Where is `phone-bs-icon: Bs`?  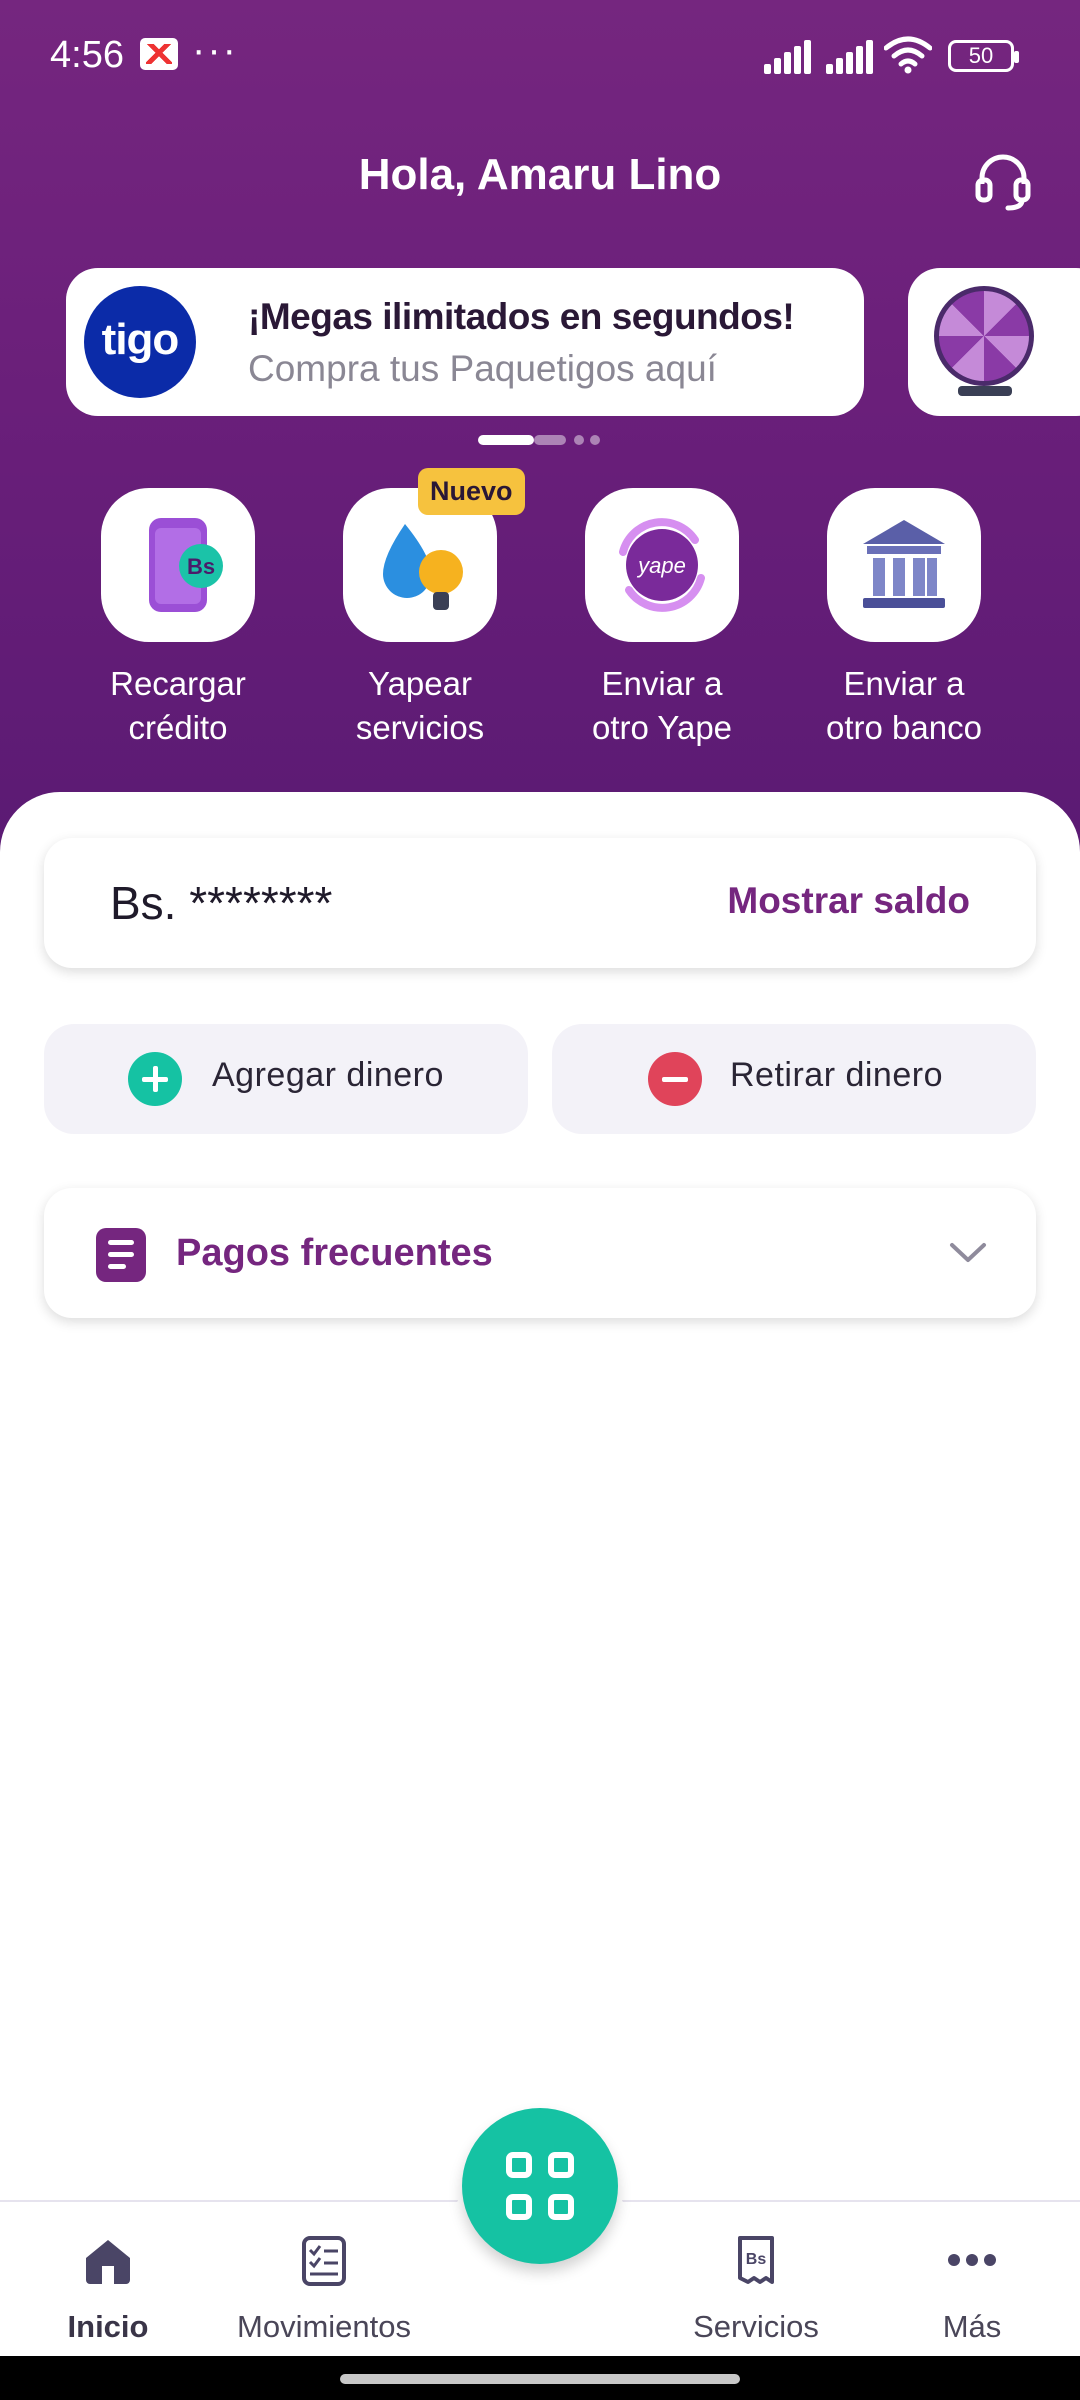
phone-bs-icon: Bs is located at coordinates (178, 565).